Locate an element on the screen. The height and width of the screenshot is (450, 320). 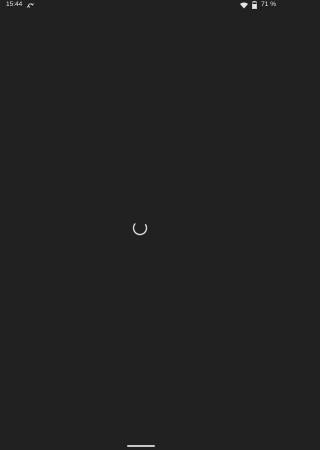
status-bar: 15:44 71 % is located at coordinates (141, 5).